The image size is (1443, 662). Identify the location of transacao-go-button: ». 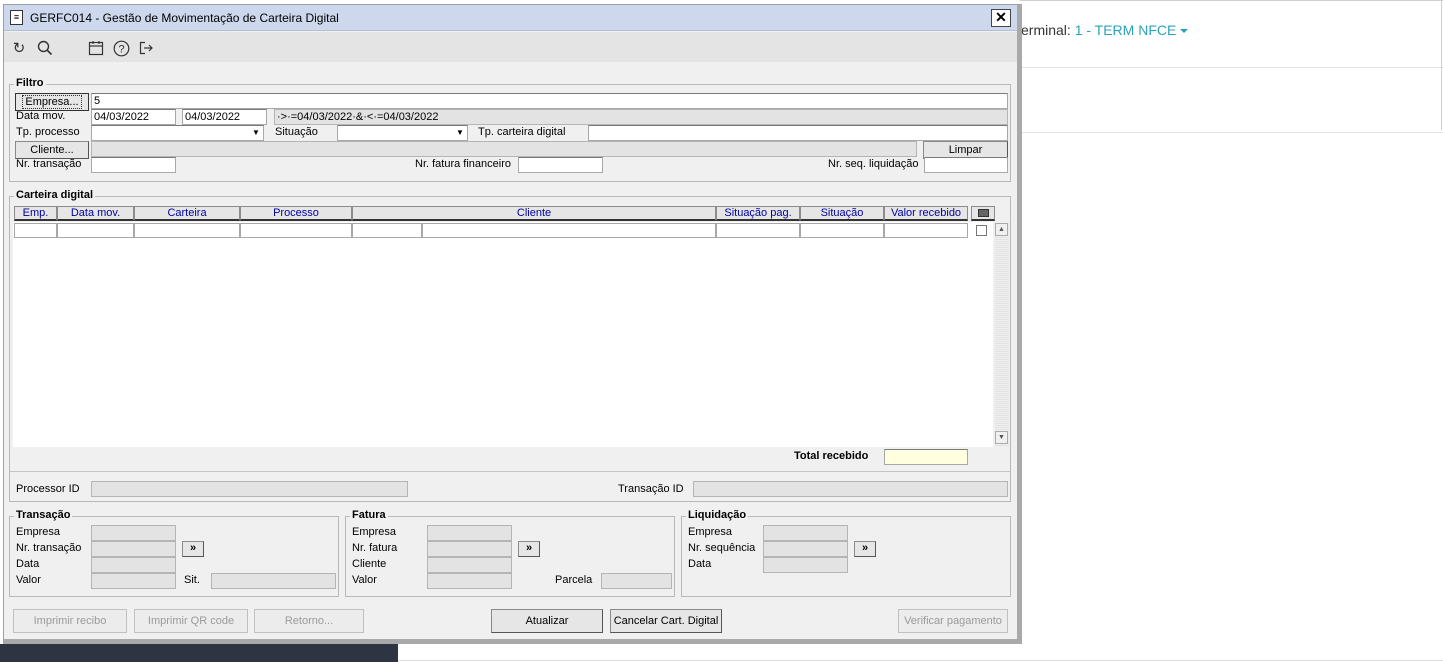
(193, 549).